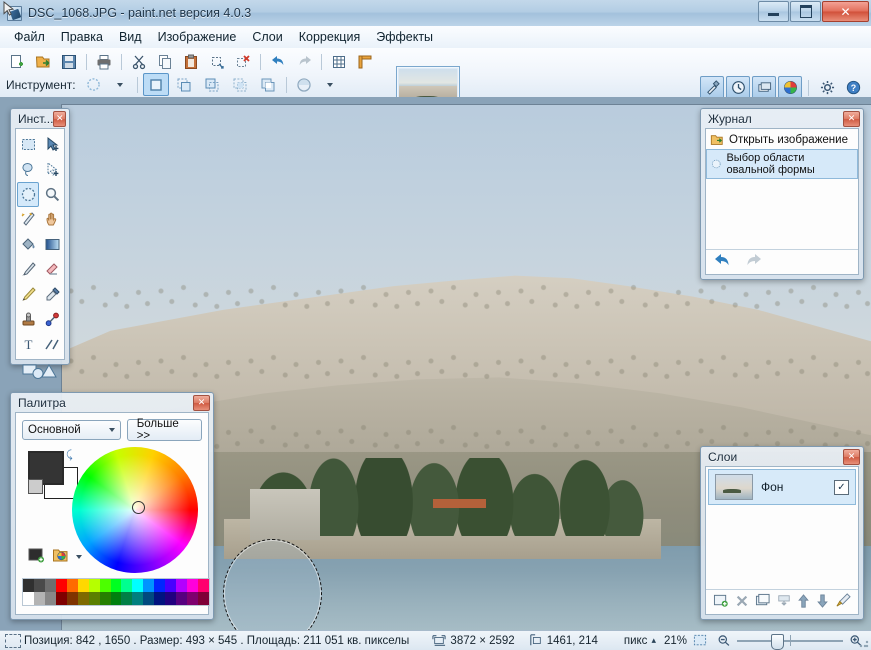 This screenshot has width=871, height=650. What do you see at coordinates (52, 219) in the screenshot?
I see `tool-pan` at bounding box center [52, 219].